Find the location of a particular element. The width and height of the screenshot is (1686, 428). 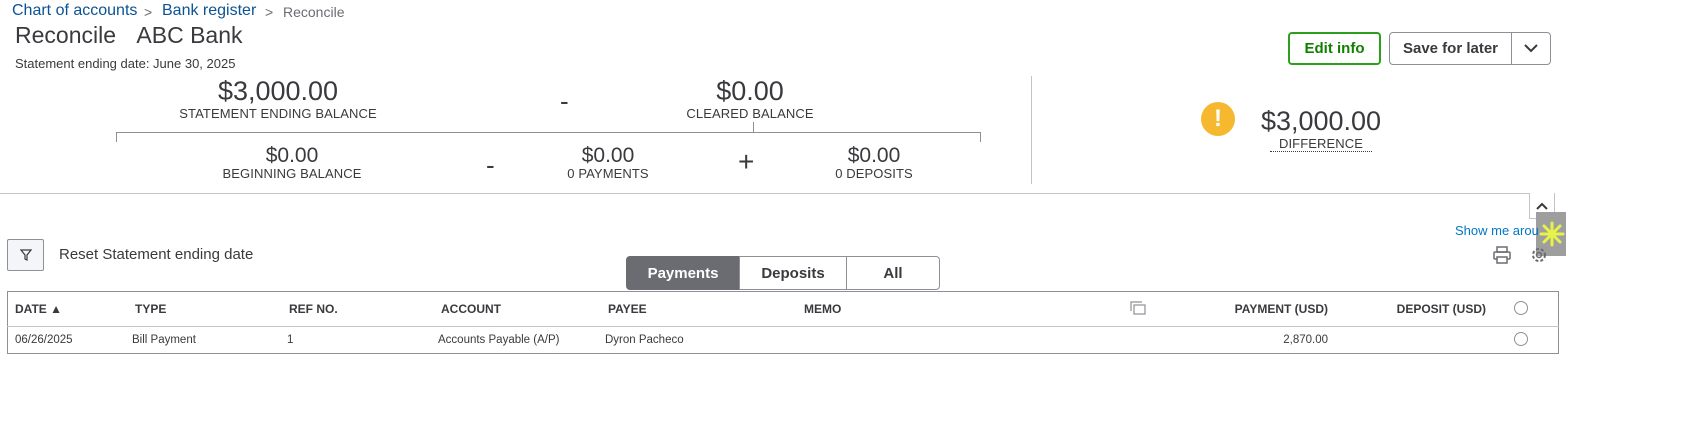

row-payment: 2,870.00 is located at coordinates (1305, 340).